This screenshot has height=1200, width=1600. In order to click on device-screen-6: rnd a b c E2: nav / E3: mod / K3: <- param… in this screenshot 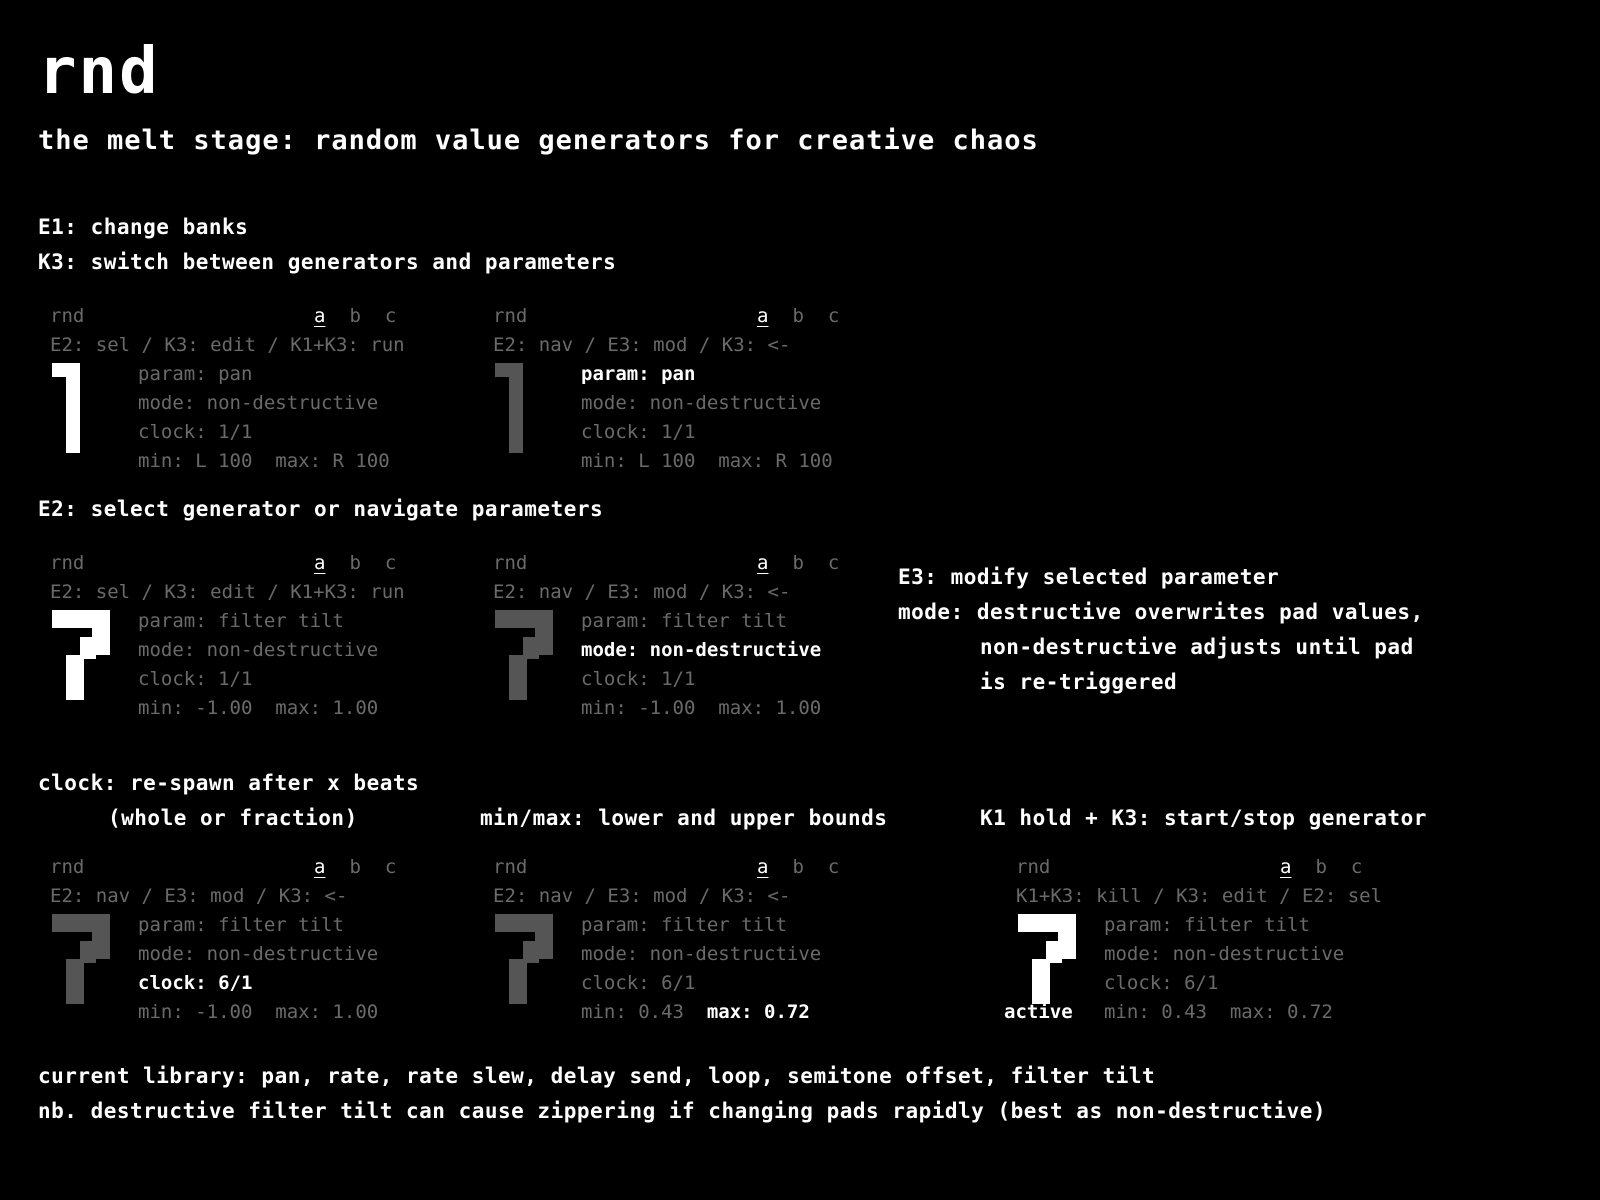, I will do `click(676, 941)`.